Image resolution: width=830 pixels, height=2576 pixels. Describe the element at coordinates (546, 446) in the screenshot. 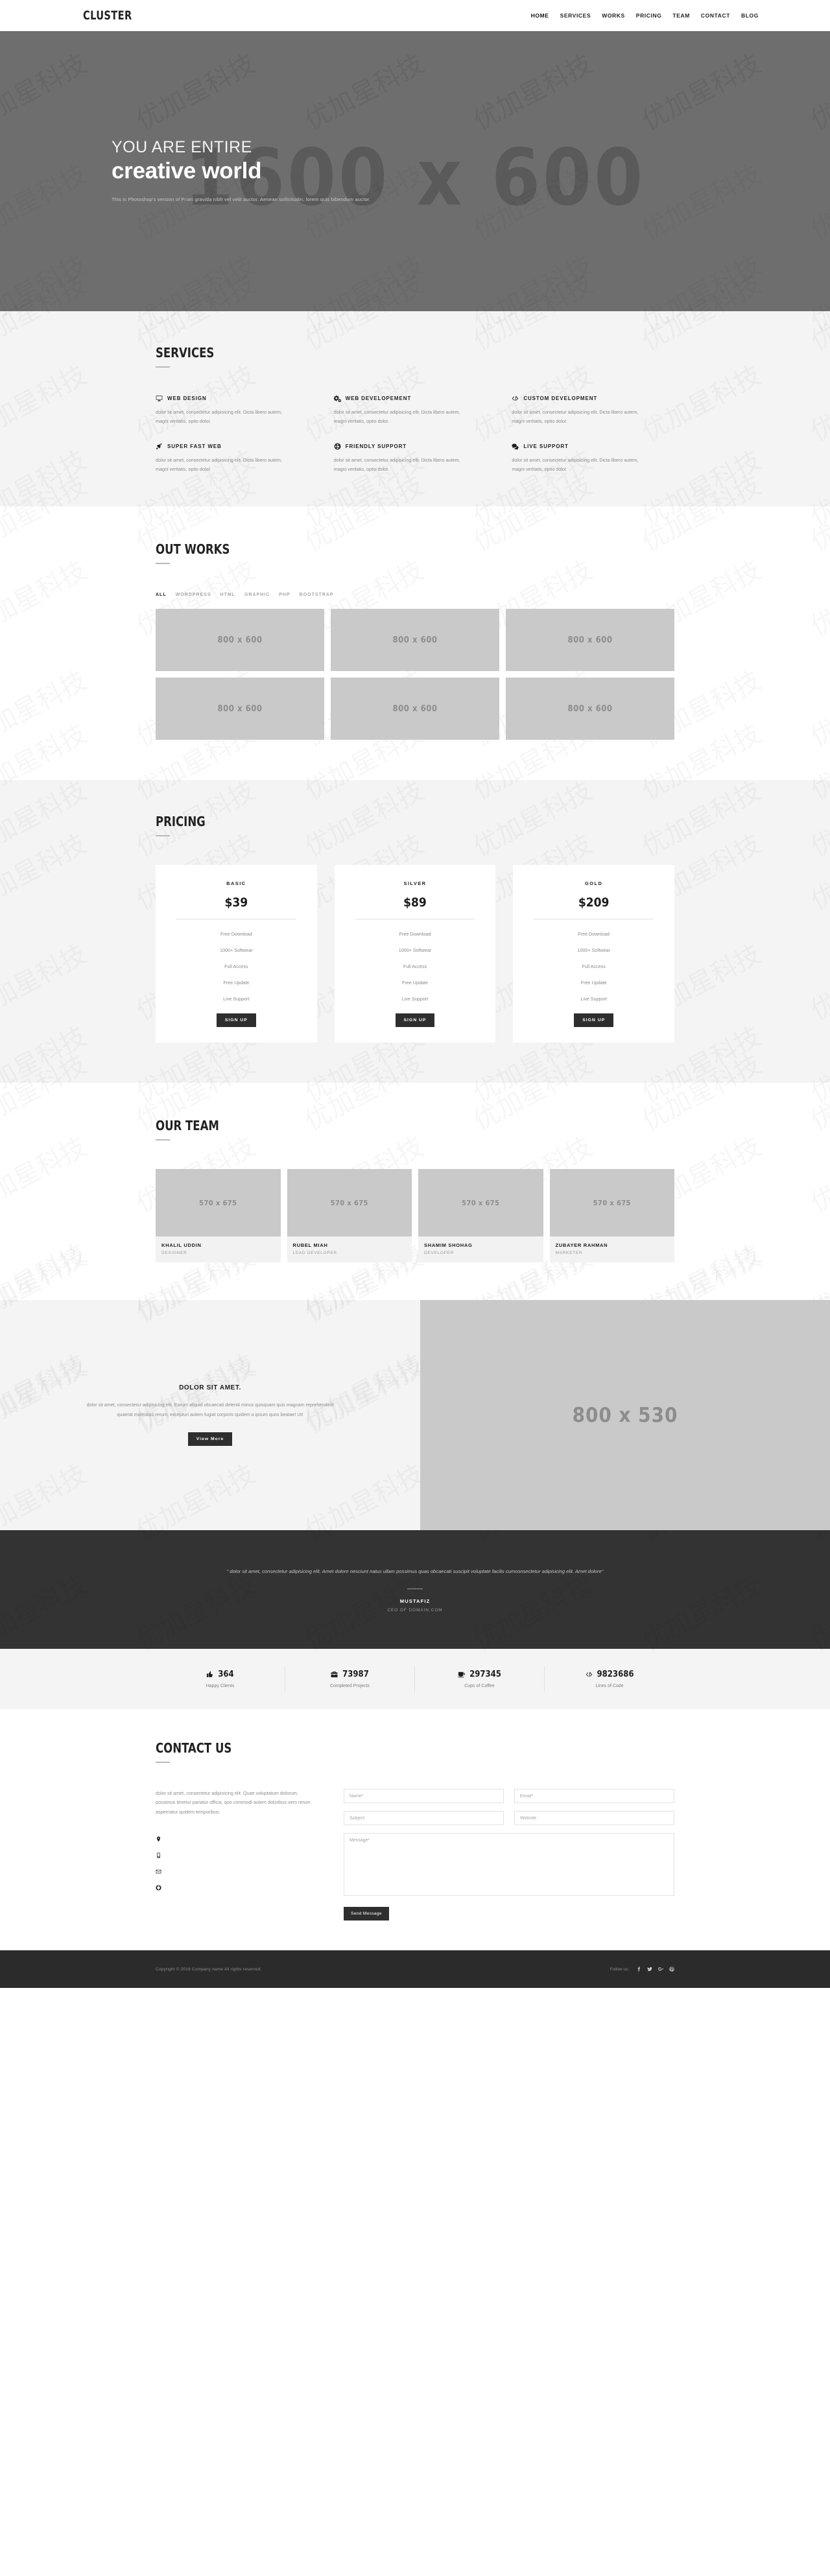

I see `service-title: LIVE SUPPORT` at that location.